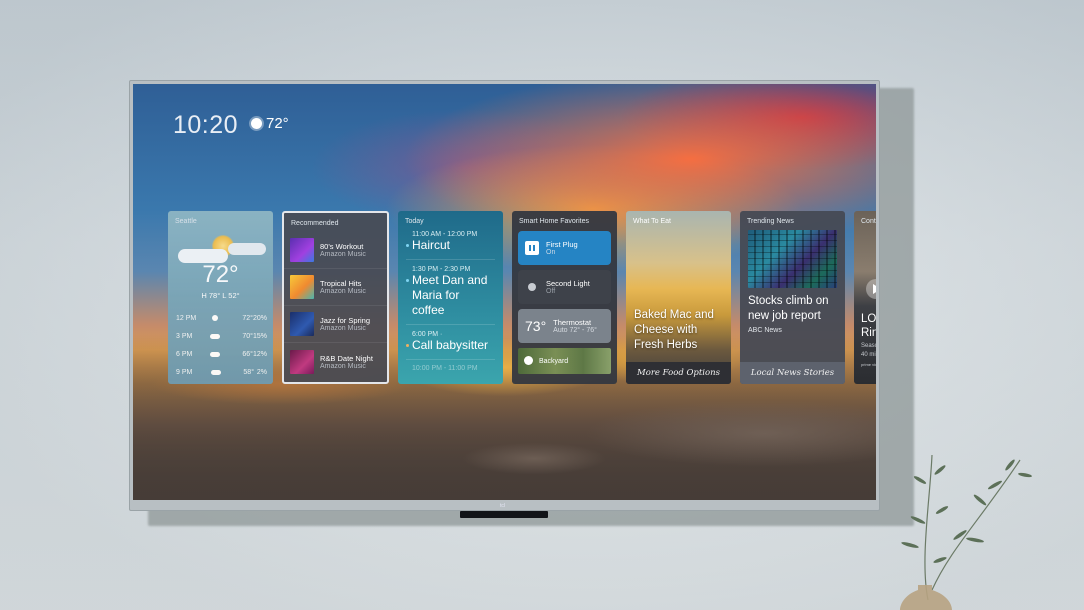 This screenshot has height=610, width=1084. I want to click on plant-in-vase, so click(966, 532).